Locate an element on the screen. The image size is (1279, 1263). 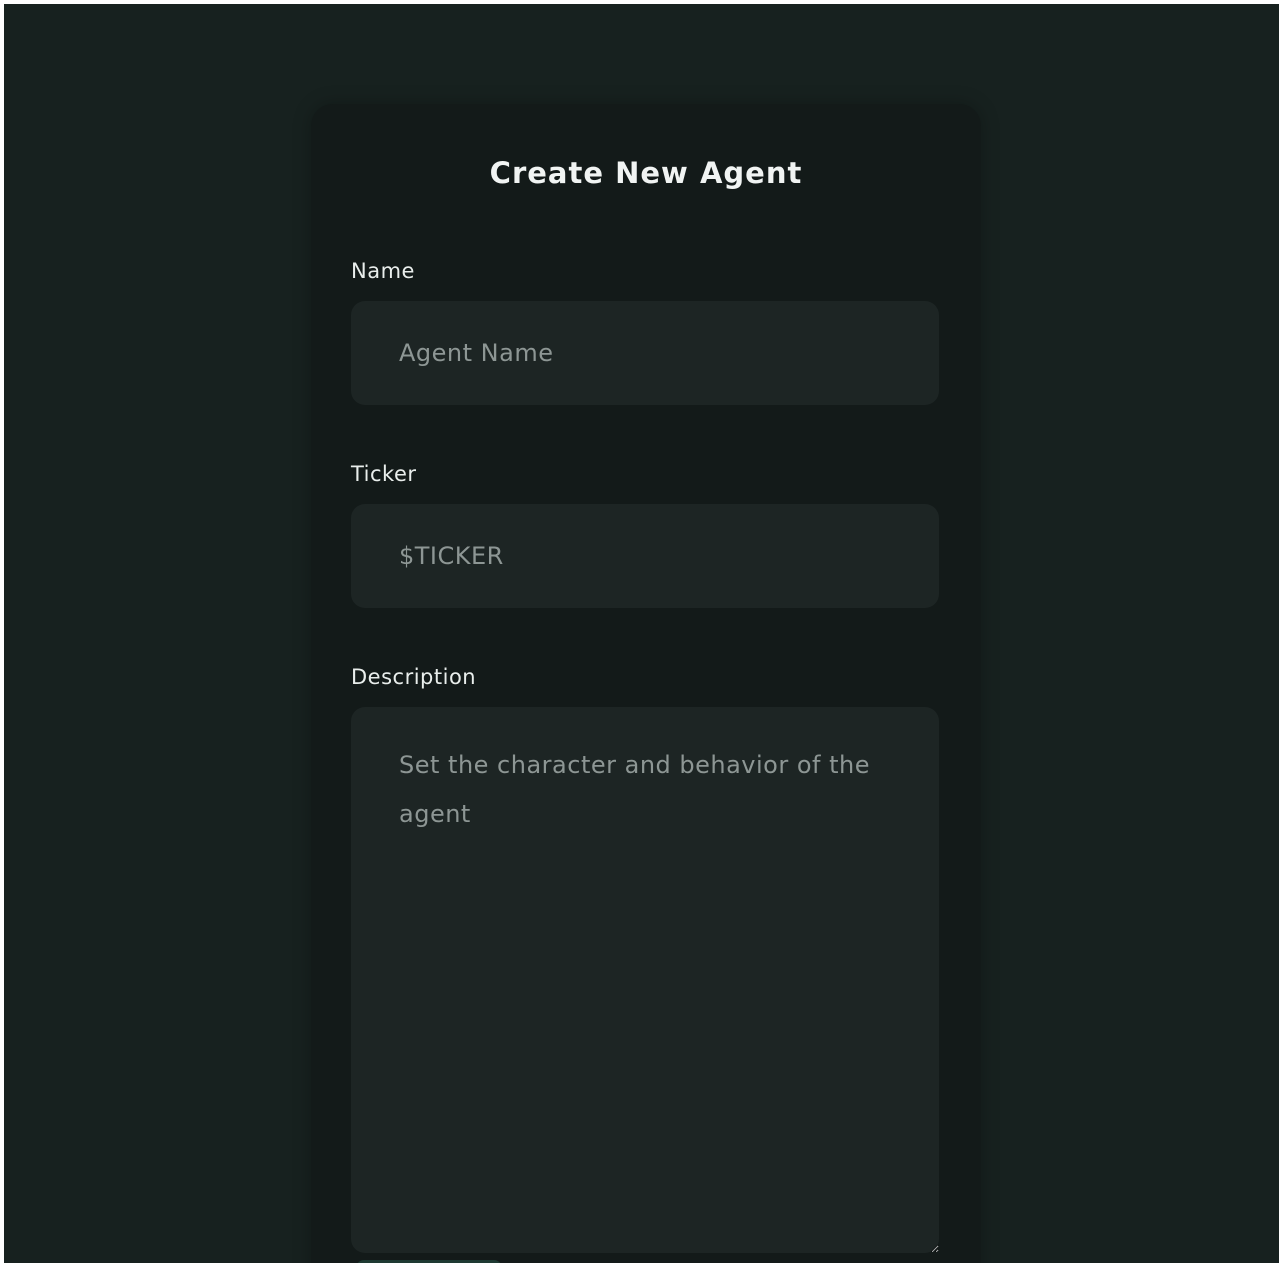
ticker-label: Ticker is located at coordinates (384, 474).